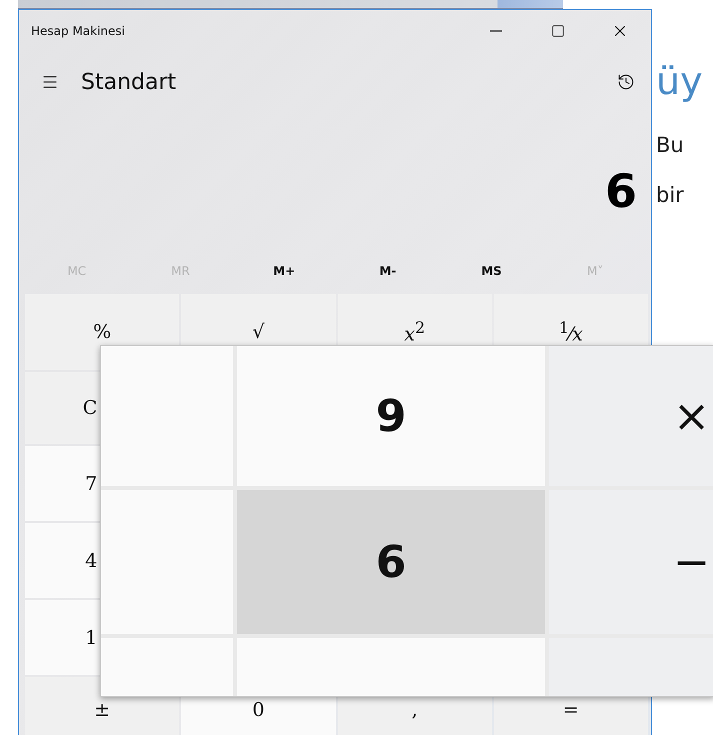 The width and height of the screenshot is (713, 735). I want to click on window-title: Hesap Makinesi, so click(78, 31).